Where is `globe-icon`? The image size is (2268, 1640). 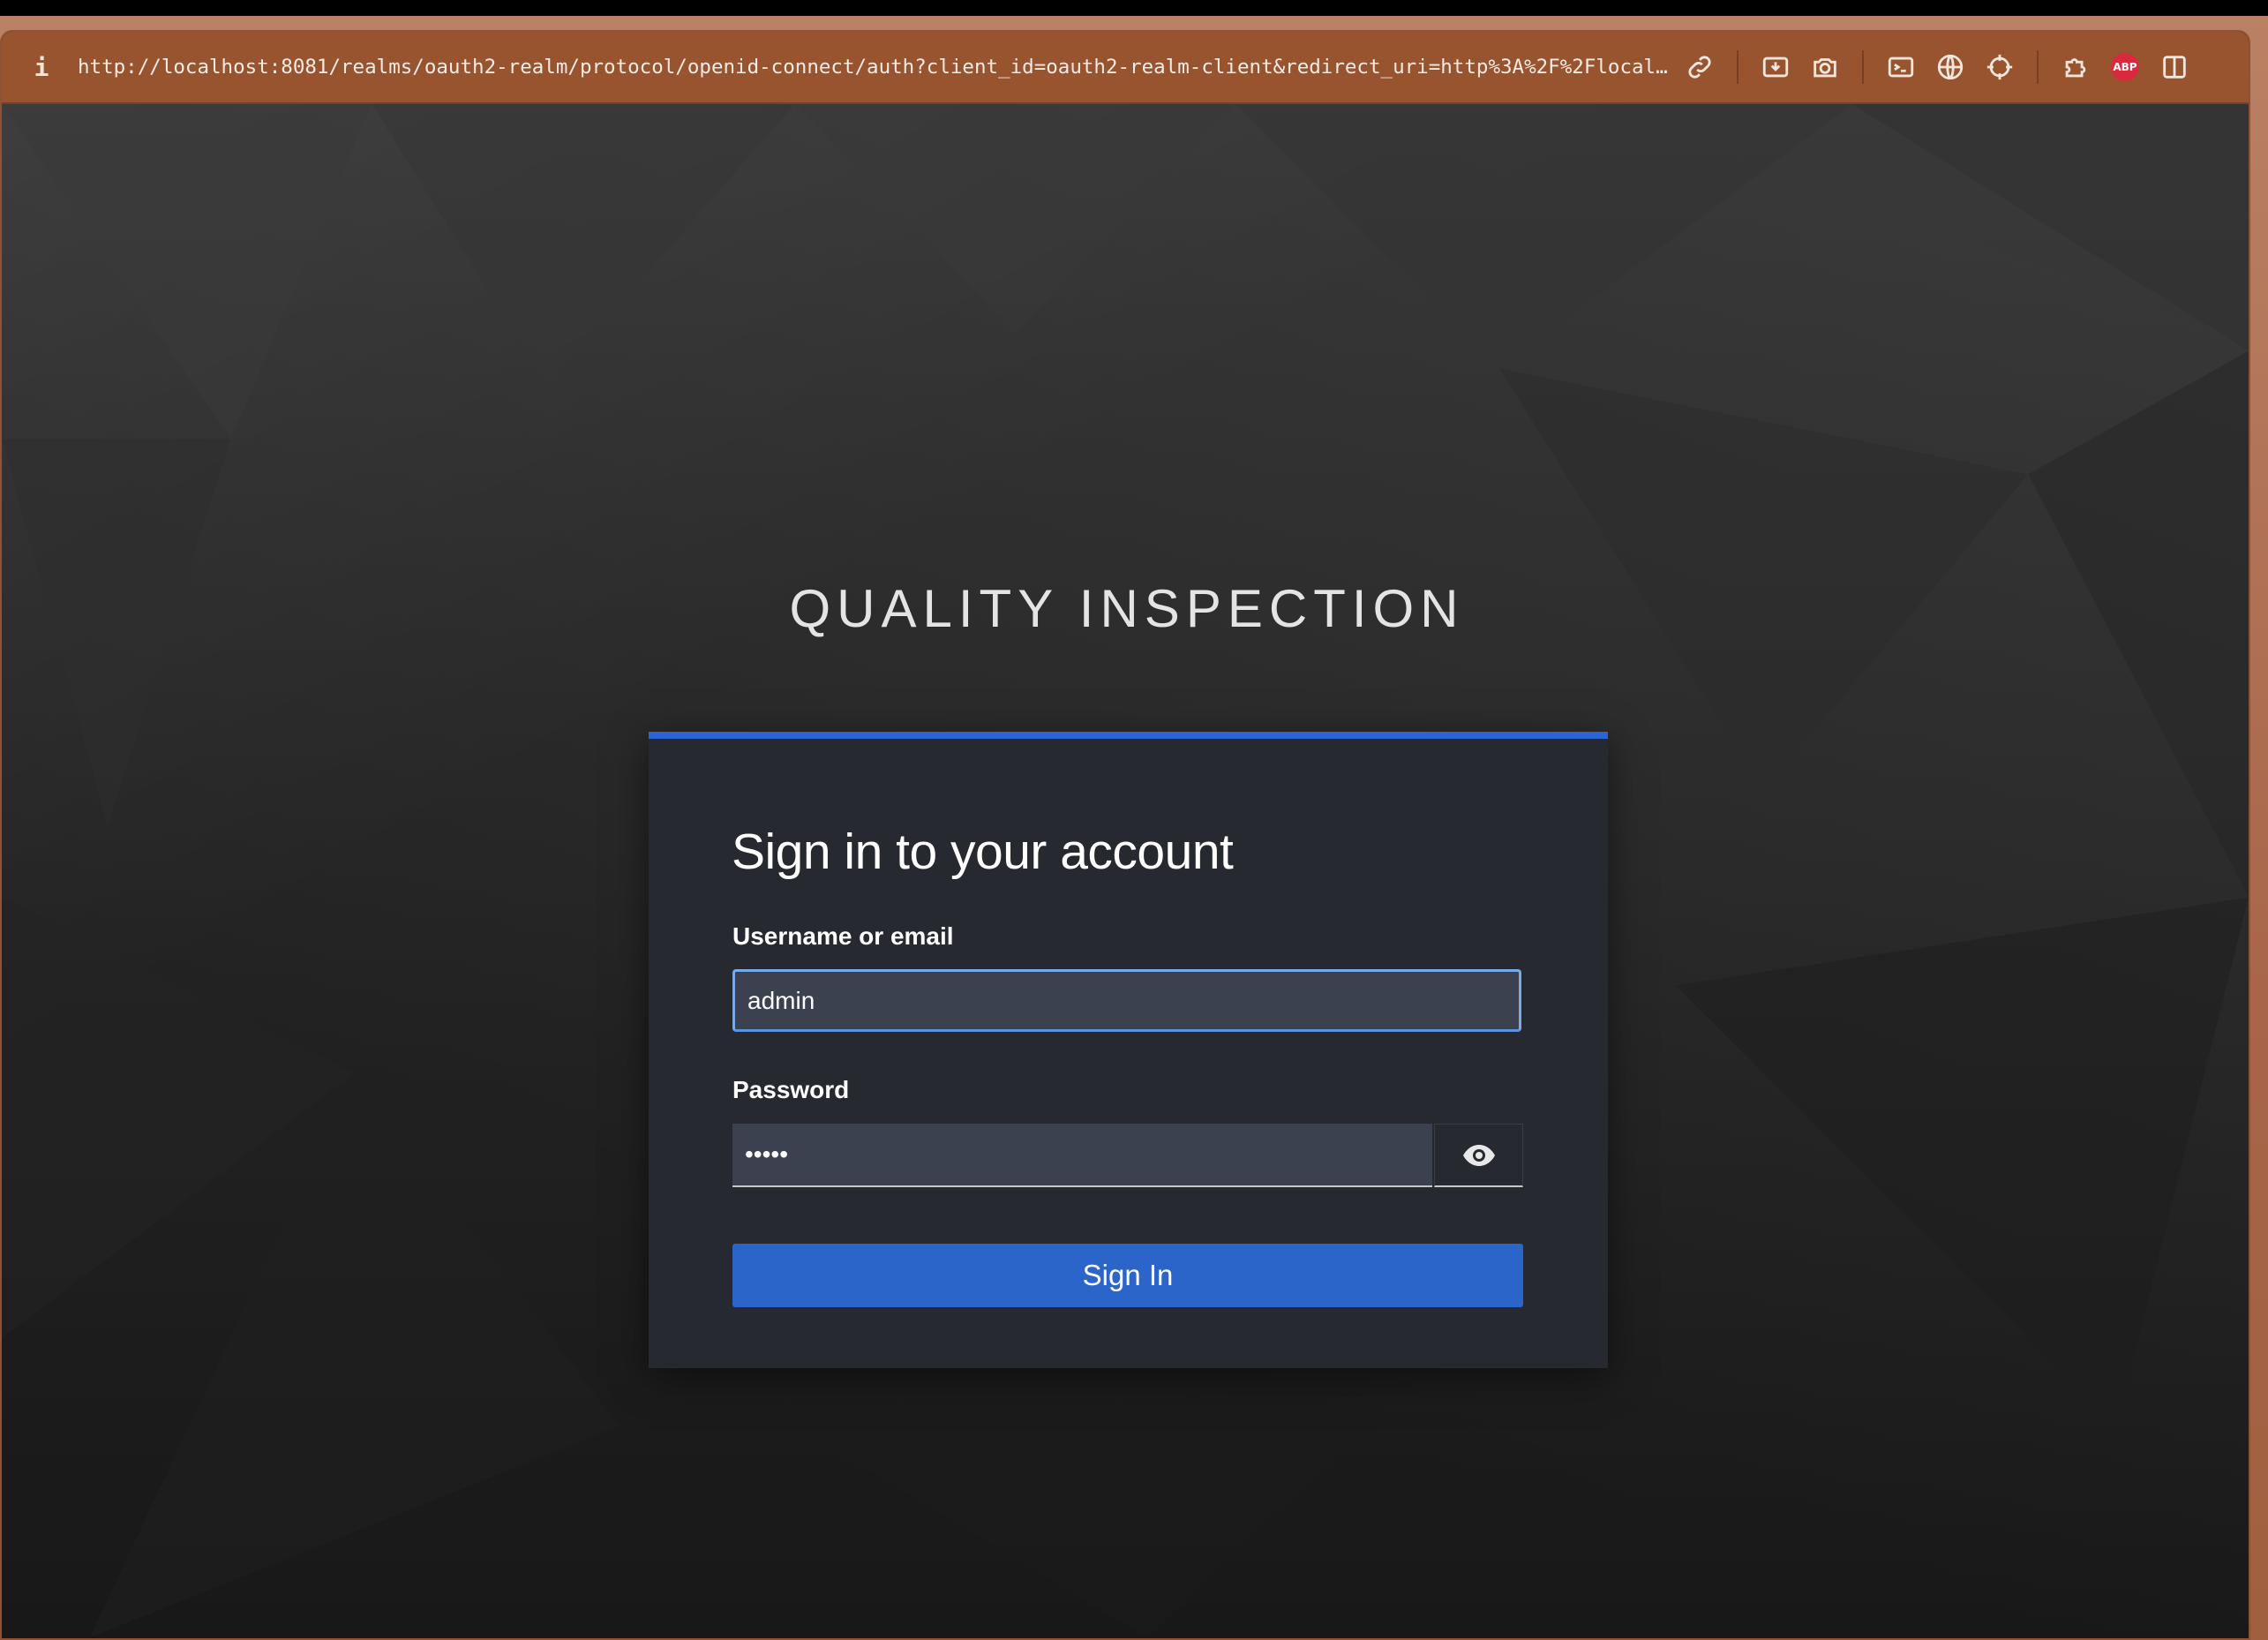 globe-icon is located at coordinates (1951, 67).